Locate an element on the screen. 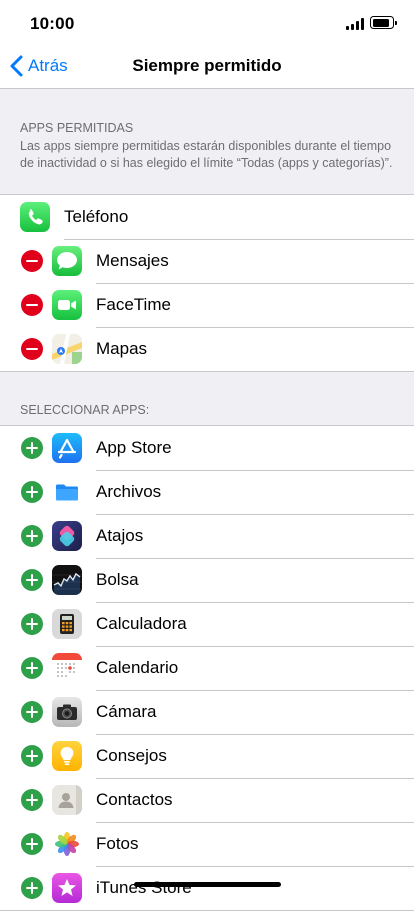  messages-icon is located at coordinates (67, 261).